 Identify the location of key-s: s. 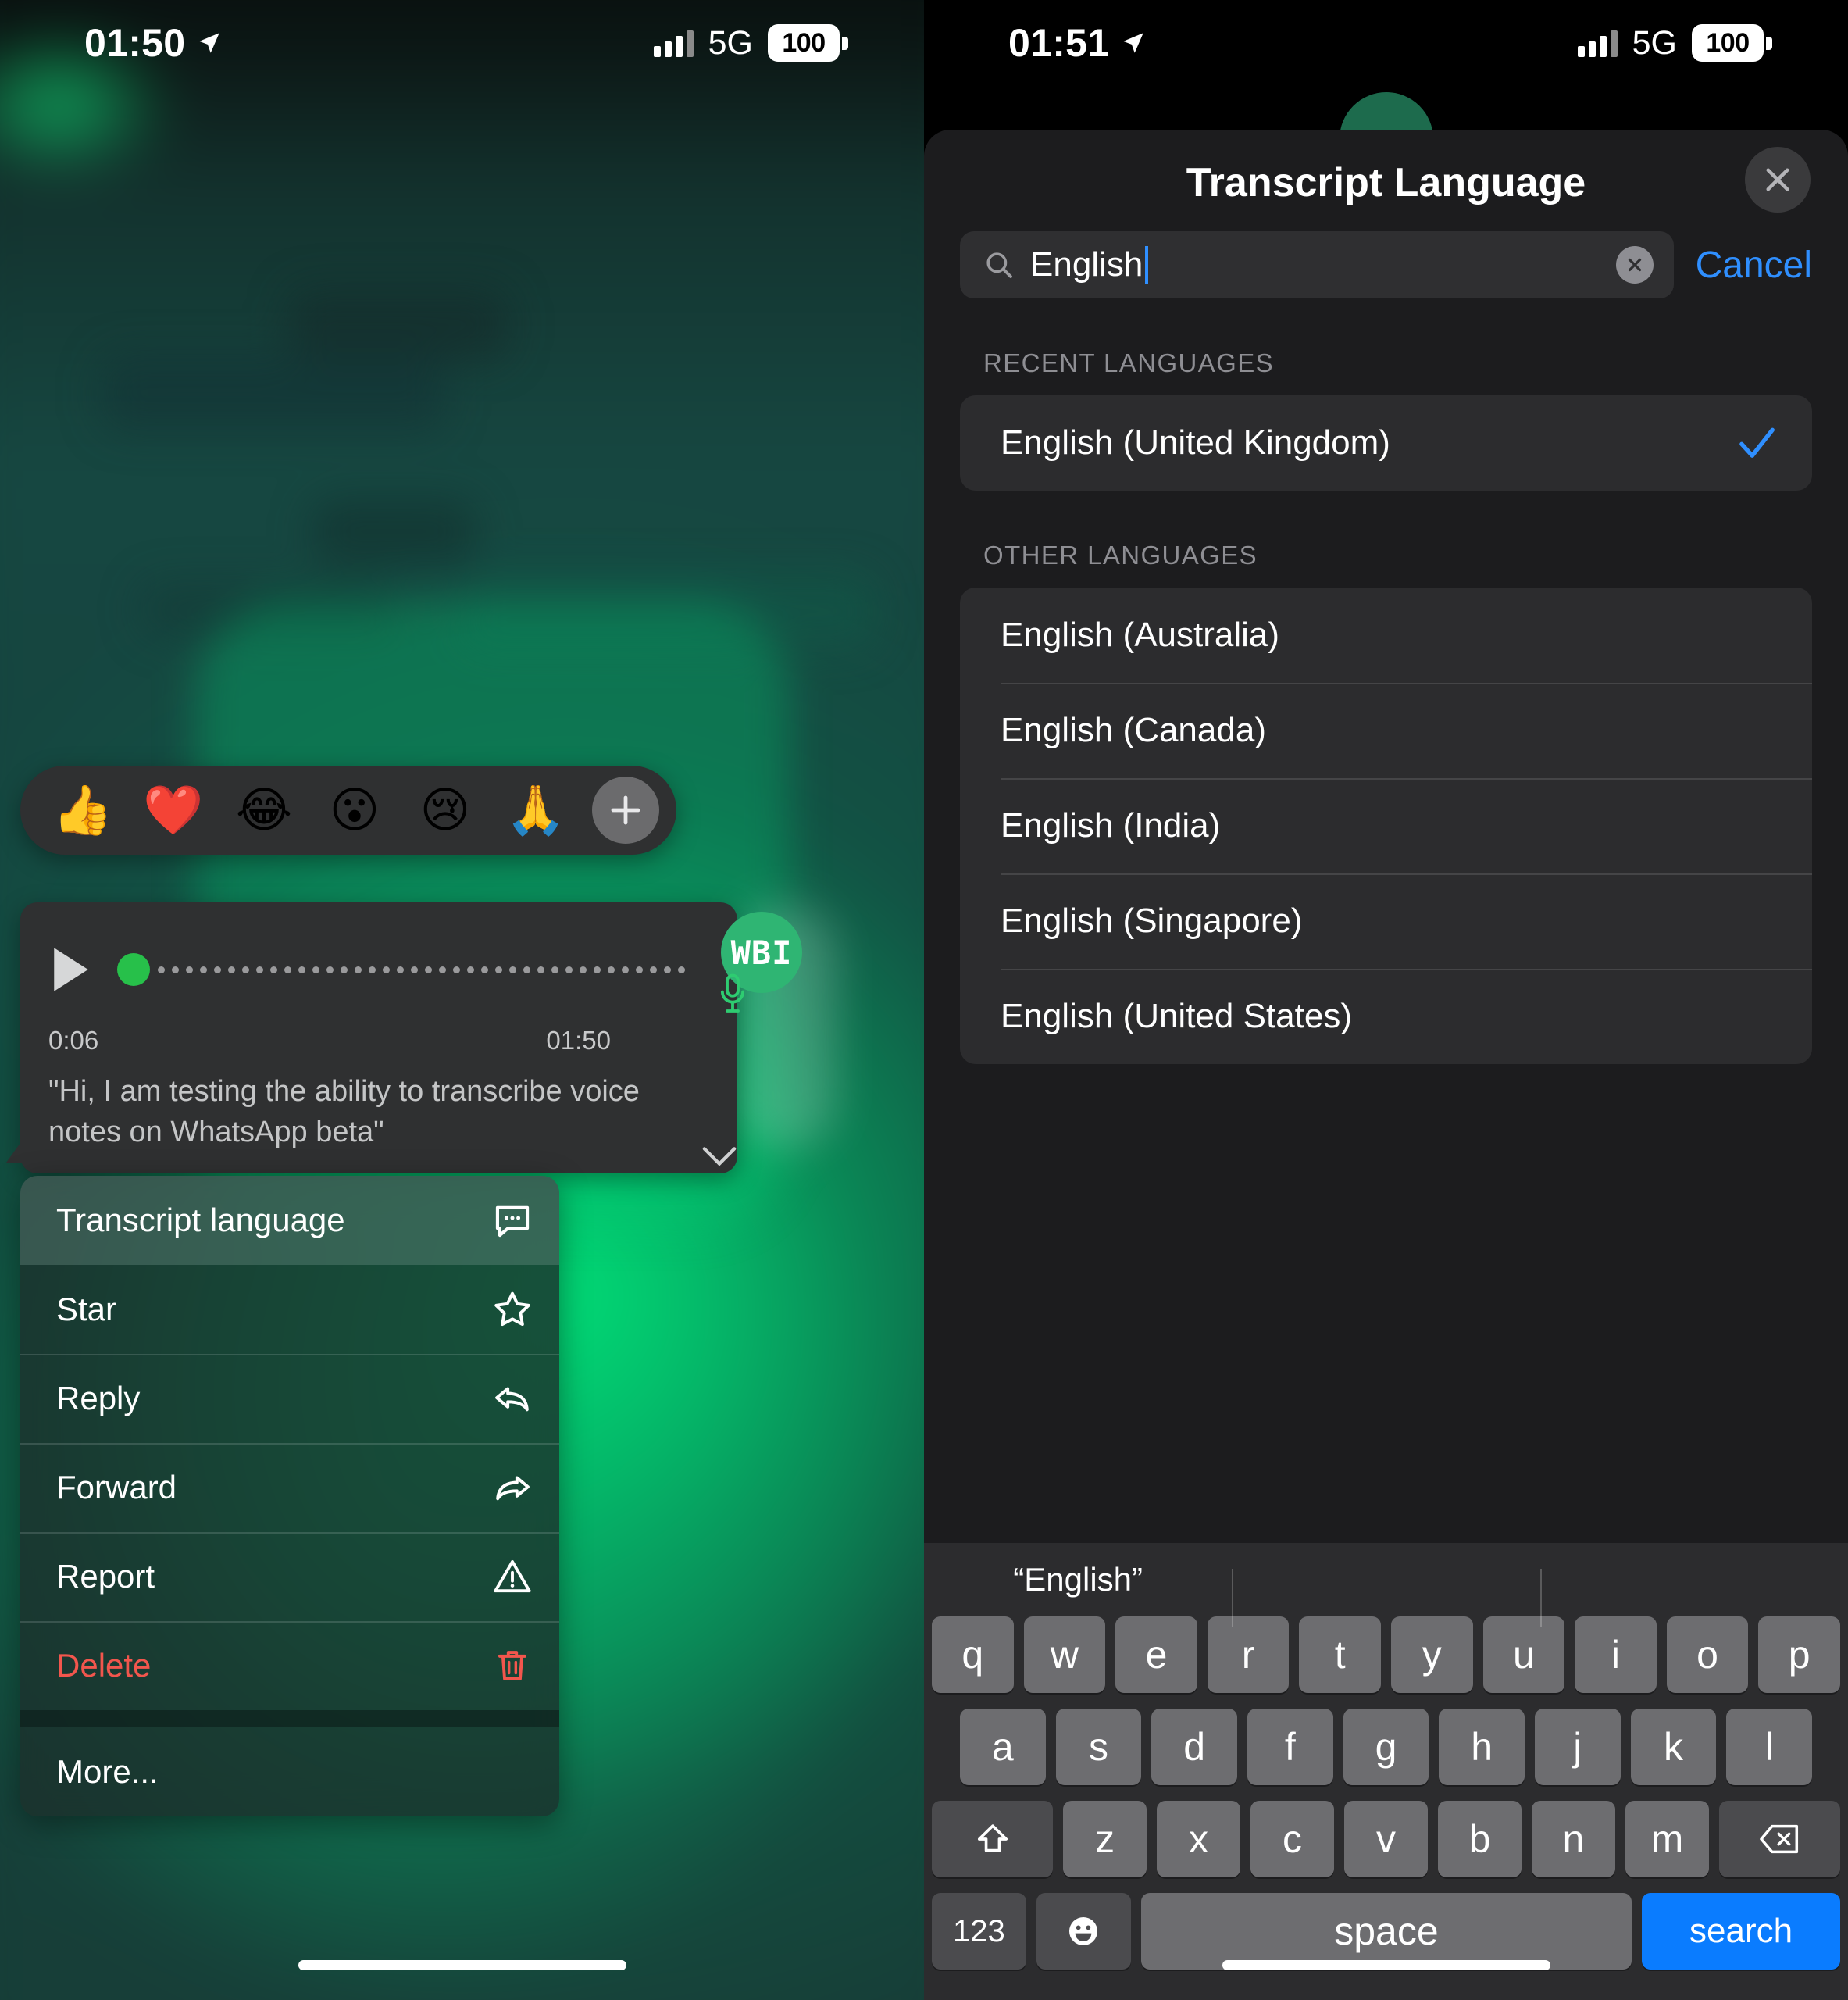
(1098, 1747).